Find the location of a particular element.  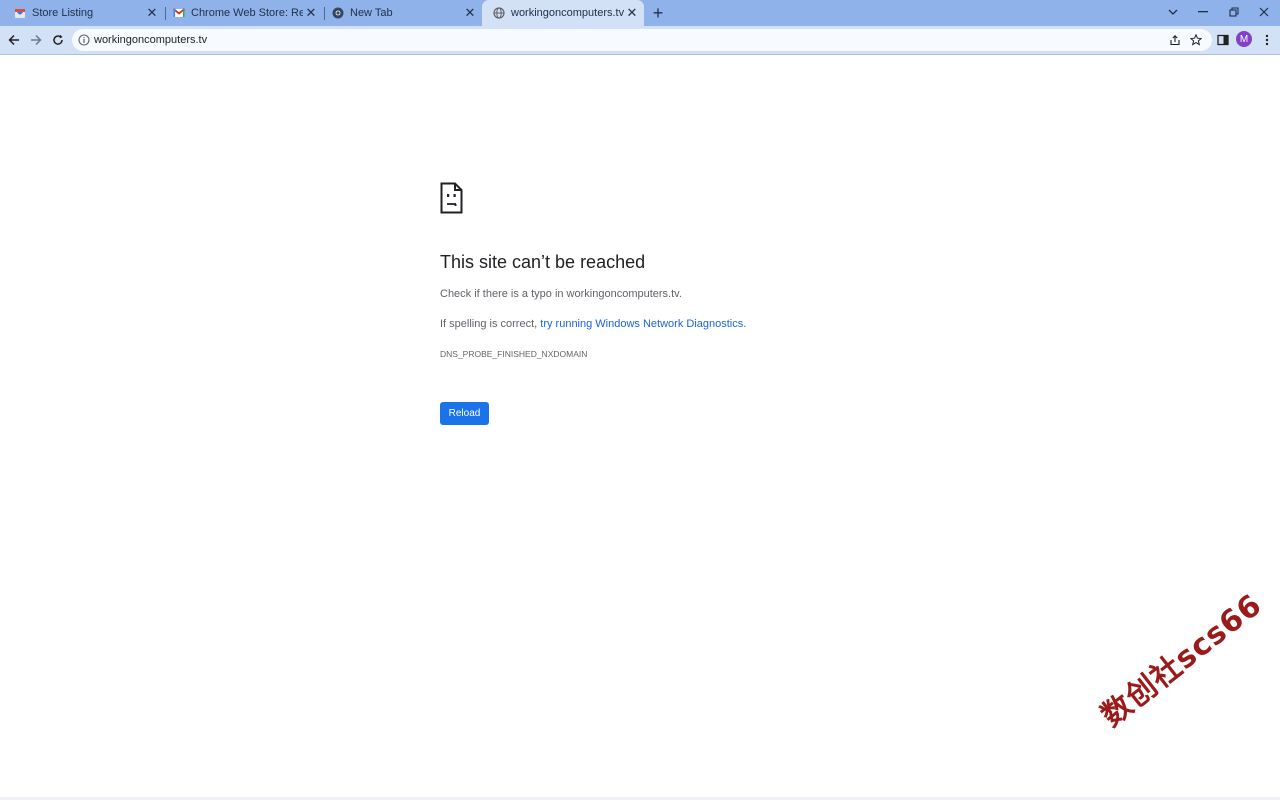

tab-store-listing: Store Listing ✕ is located at coordinates (82, 13).